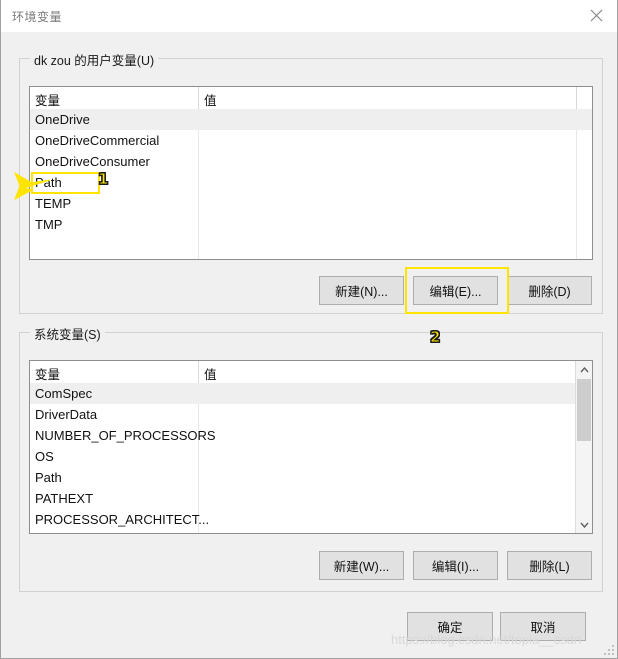 Image resolution: width=618 pixels, height=659 pixels. I want to click on title-bar: 环境变量, so click(309, 16).